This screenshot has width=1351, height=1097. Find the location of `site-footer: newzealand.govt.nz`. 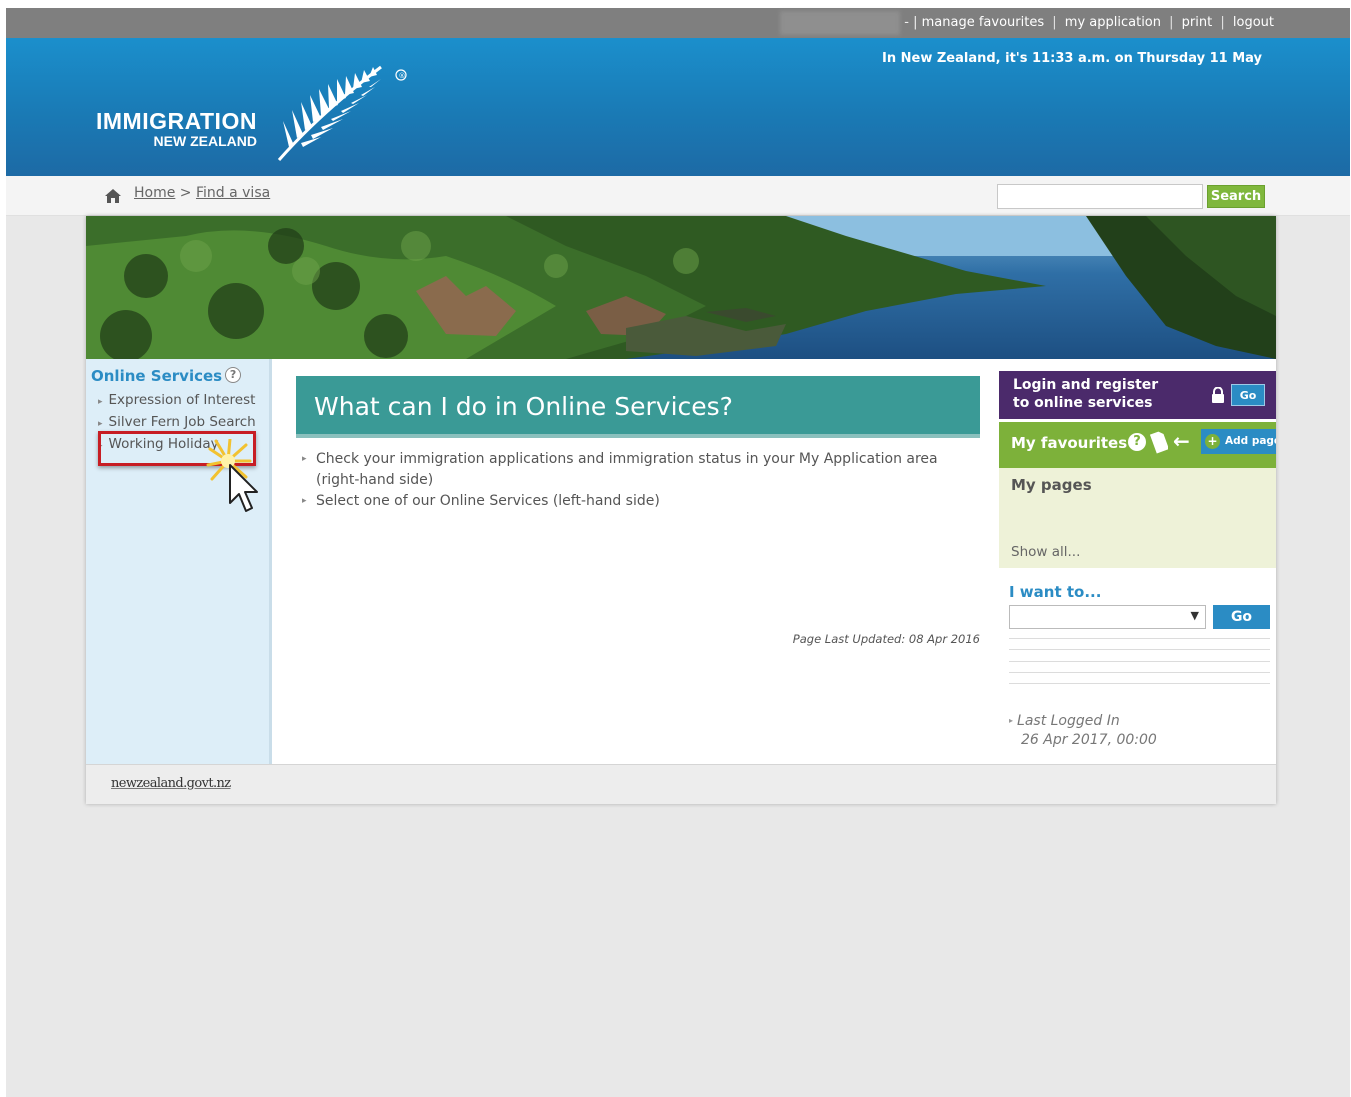

site-footer: newzealand.govt.nz is located at coordinates (681, 784).